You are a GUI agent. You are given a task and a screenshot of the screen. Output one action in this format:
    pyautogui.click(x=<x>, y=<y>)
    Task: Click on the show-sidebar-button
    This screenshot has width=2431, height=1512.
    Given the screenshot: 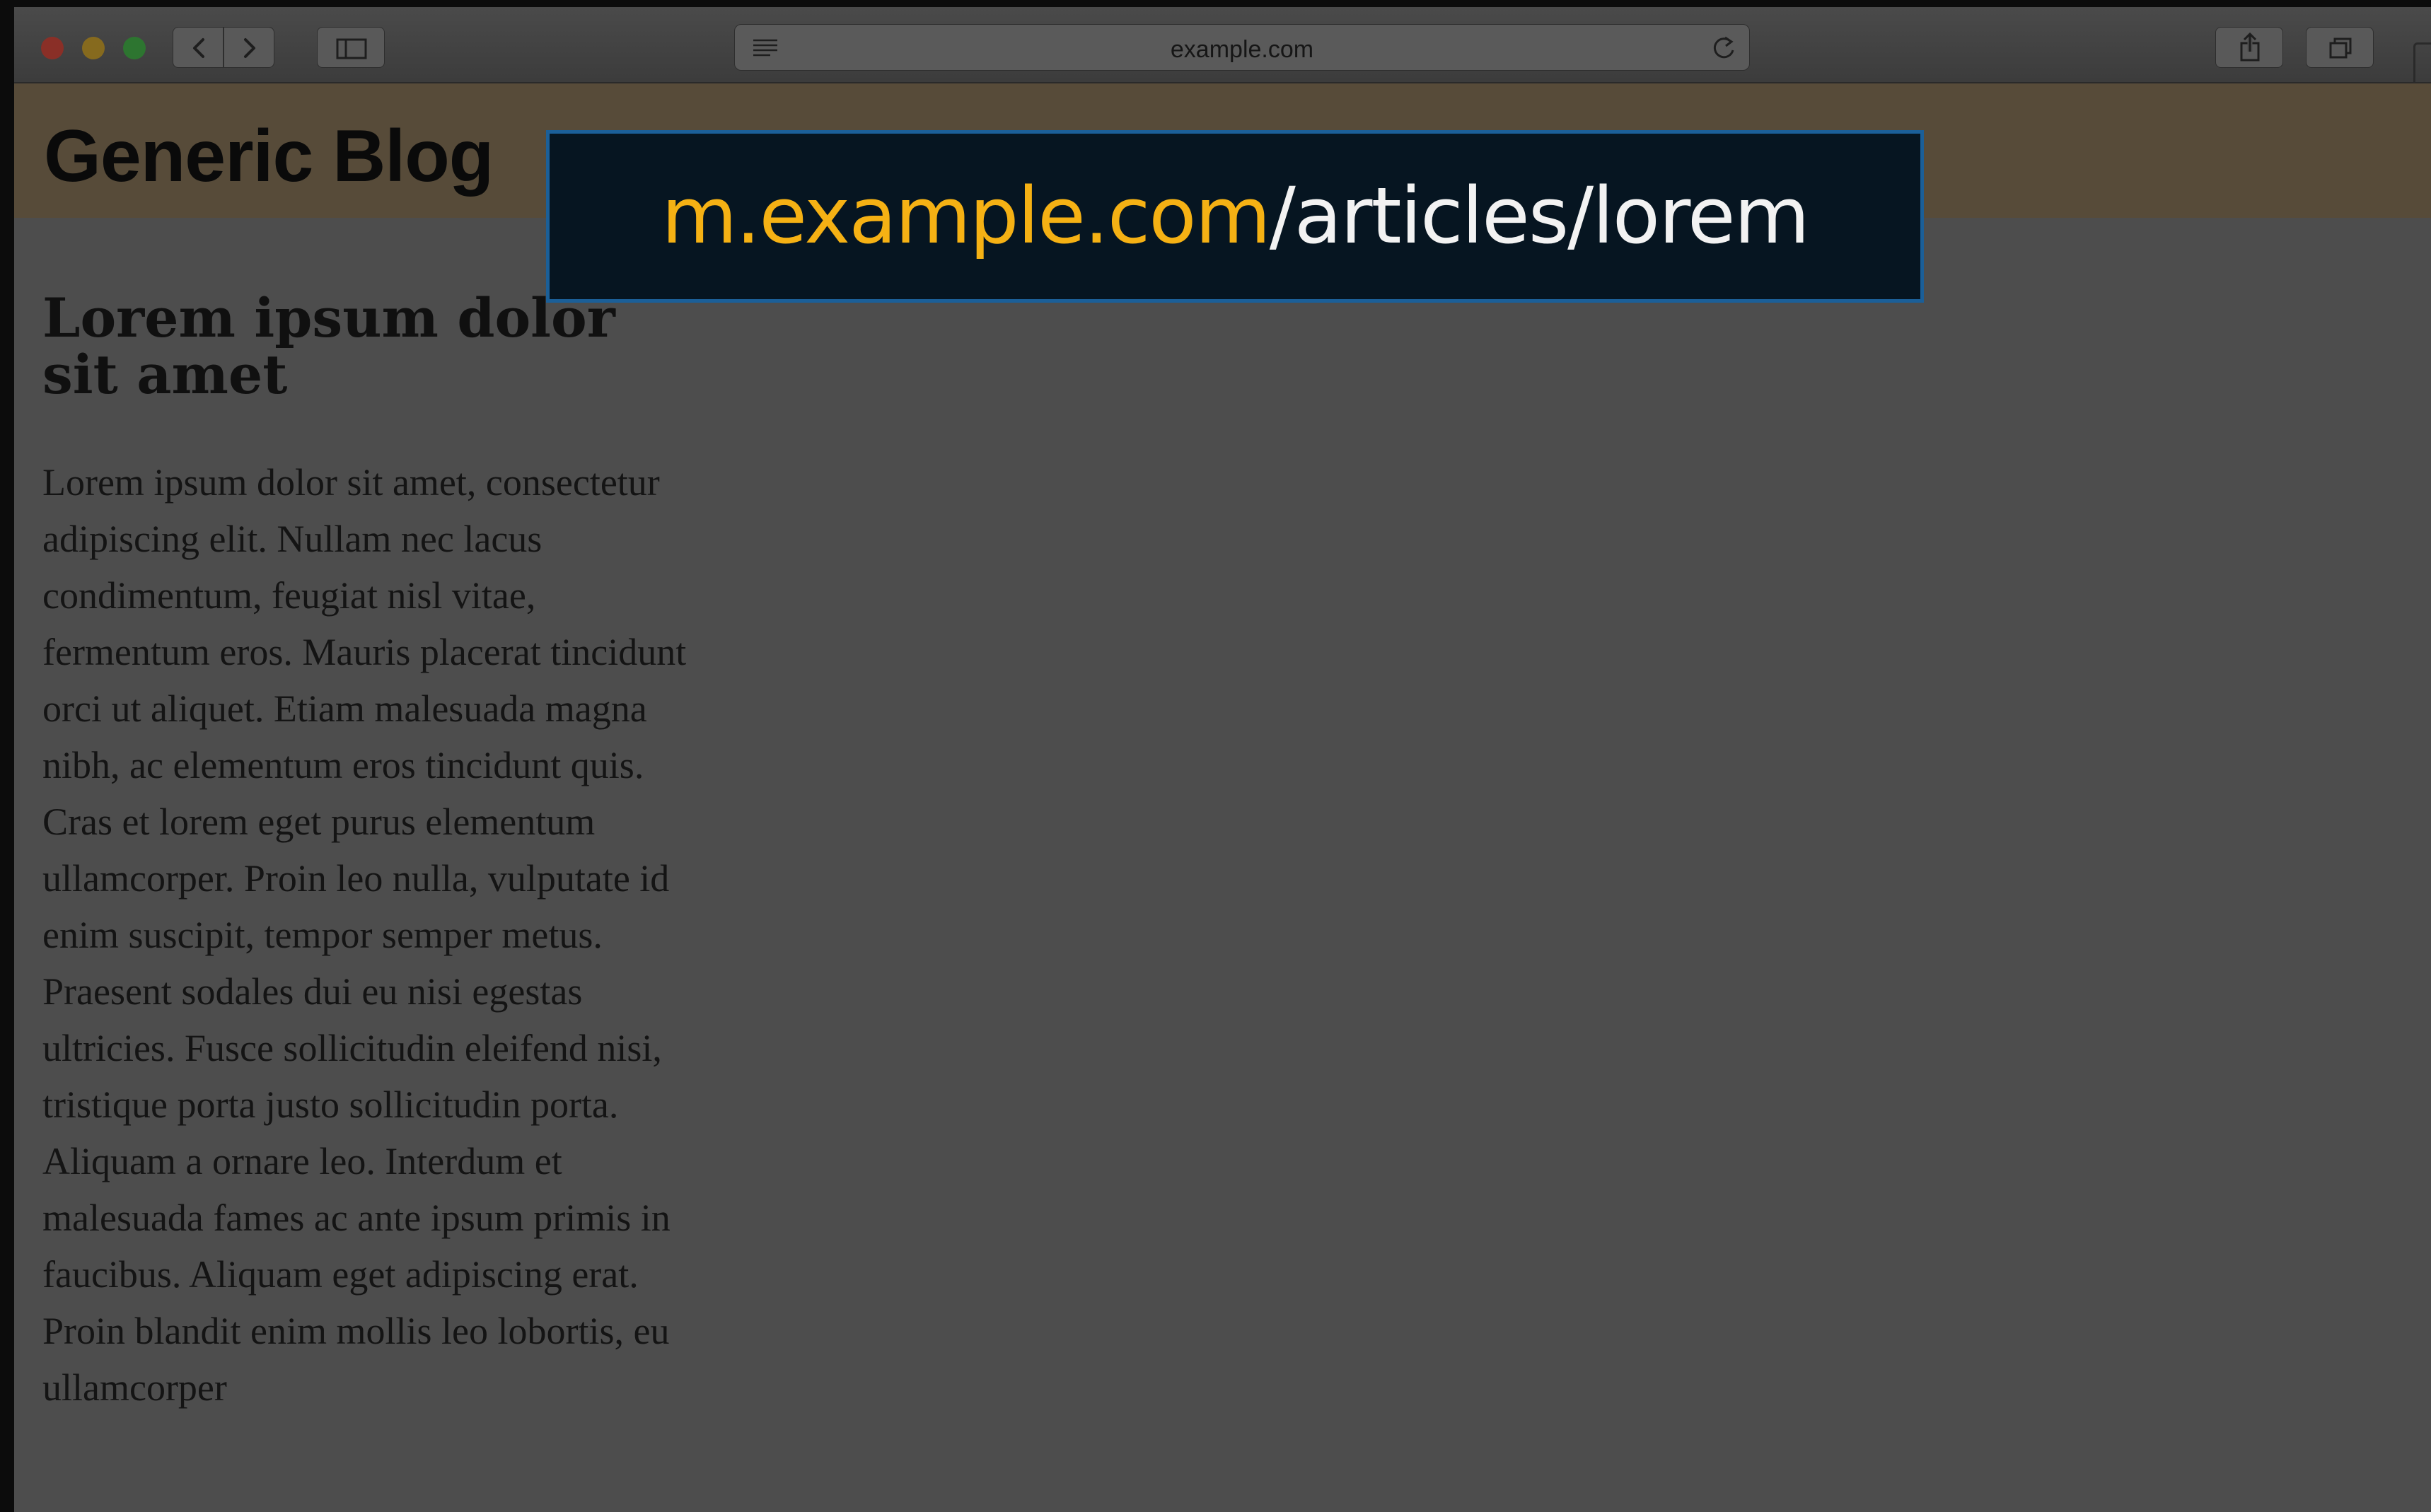 What is the action you would take?
    pyautogui.click(x=351, y=47)
    